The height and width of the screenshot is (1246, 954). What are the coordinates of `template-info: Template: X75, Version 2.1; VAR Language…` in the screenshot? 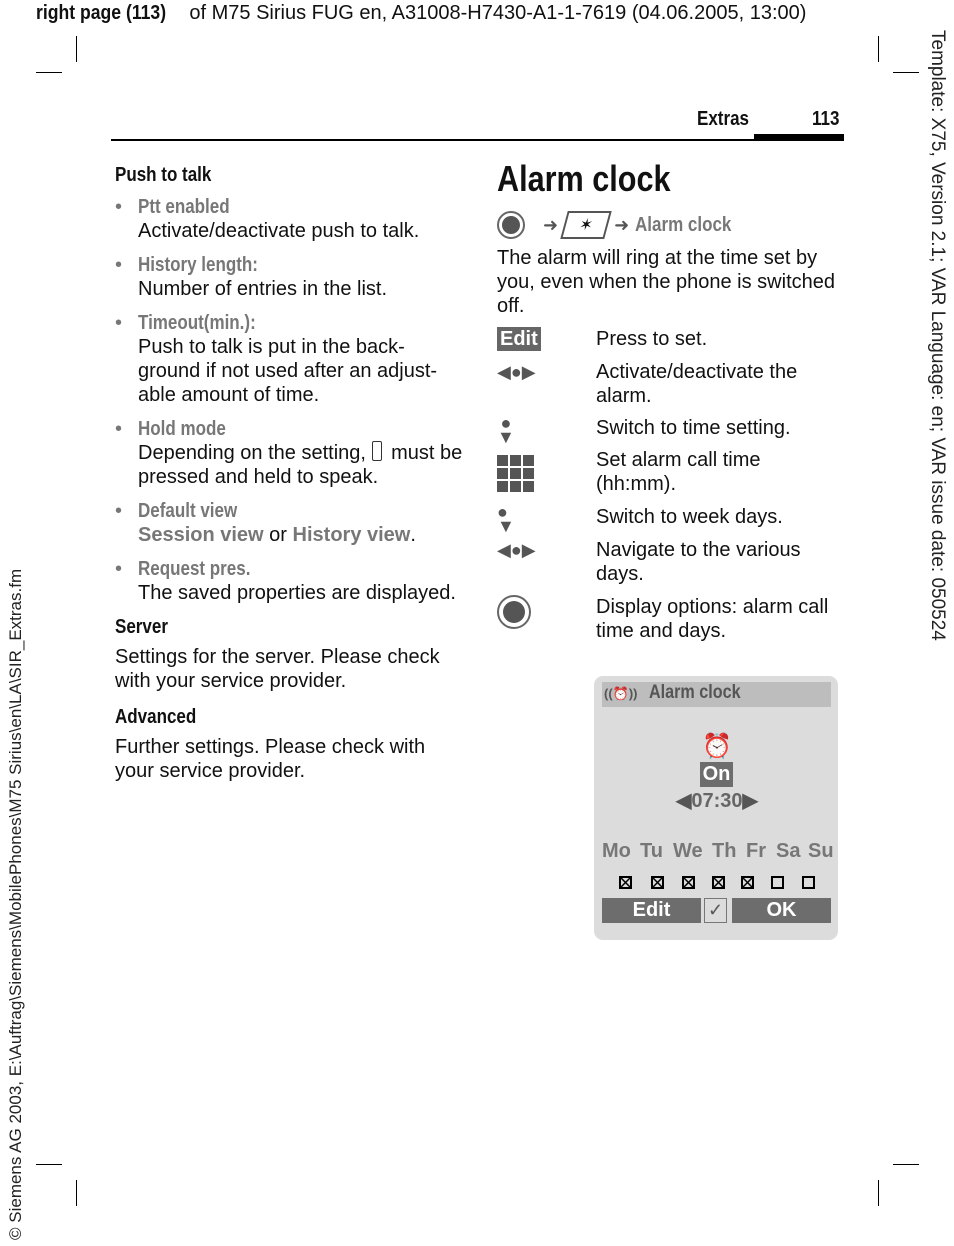 It's located at (937, 335).